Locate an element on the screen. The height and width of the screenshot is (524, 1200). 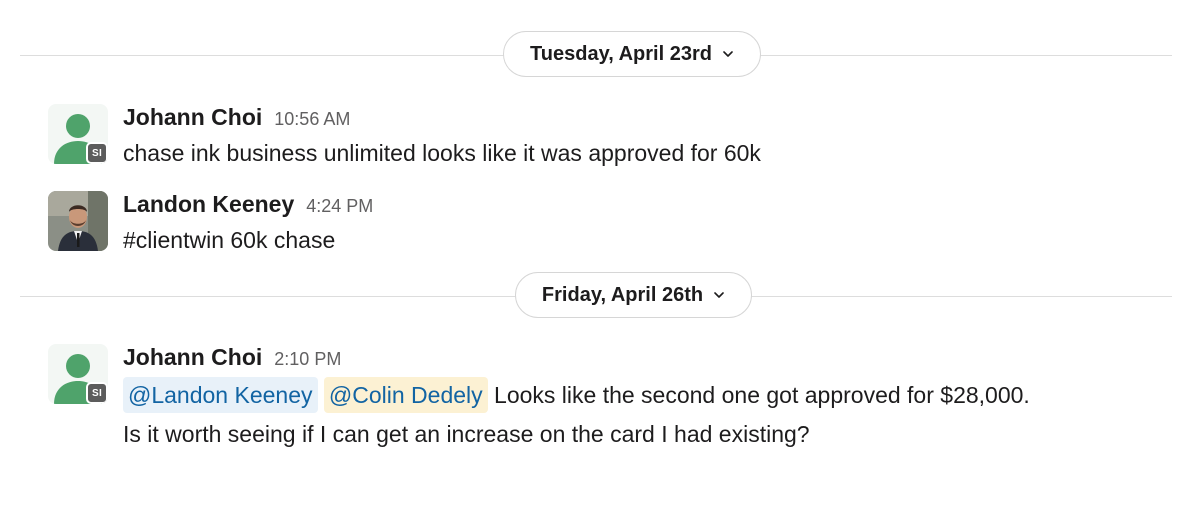
message-timestamp: 10:56 AM is located at coordinates (312, 119).